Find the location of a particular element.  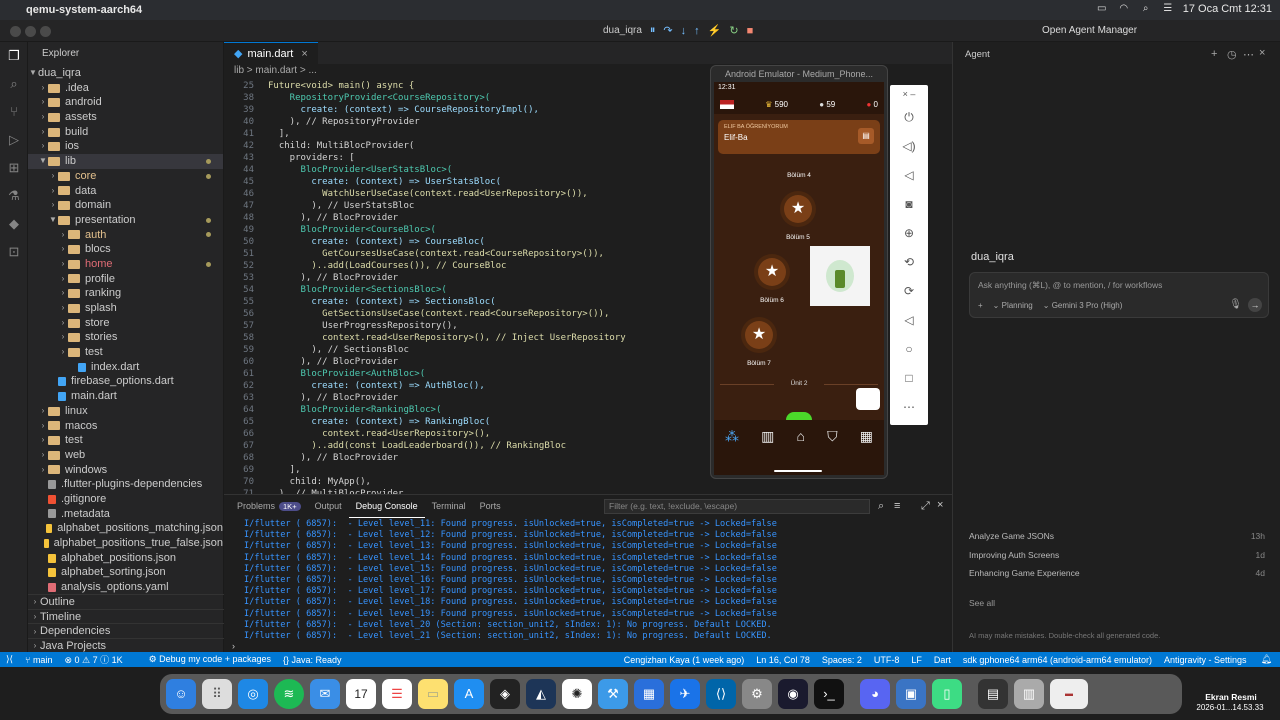

level-5-star-button: ★ is located at coordinates (798, 209).